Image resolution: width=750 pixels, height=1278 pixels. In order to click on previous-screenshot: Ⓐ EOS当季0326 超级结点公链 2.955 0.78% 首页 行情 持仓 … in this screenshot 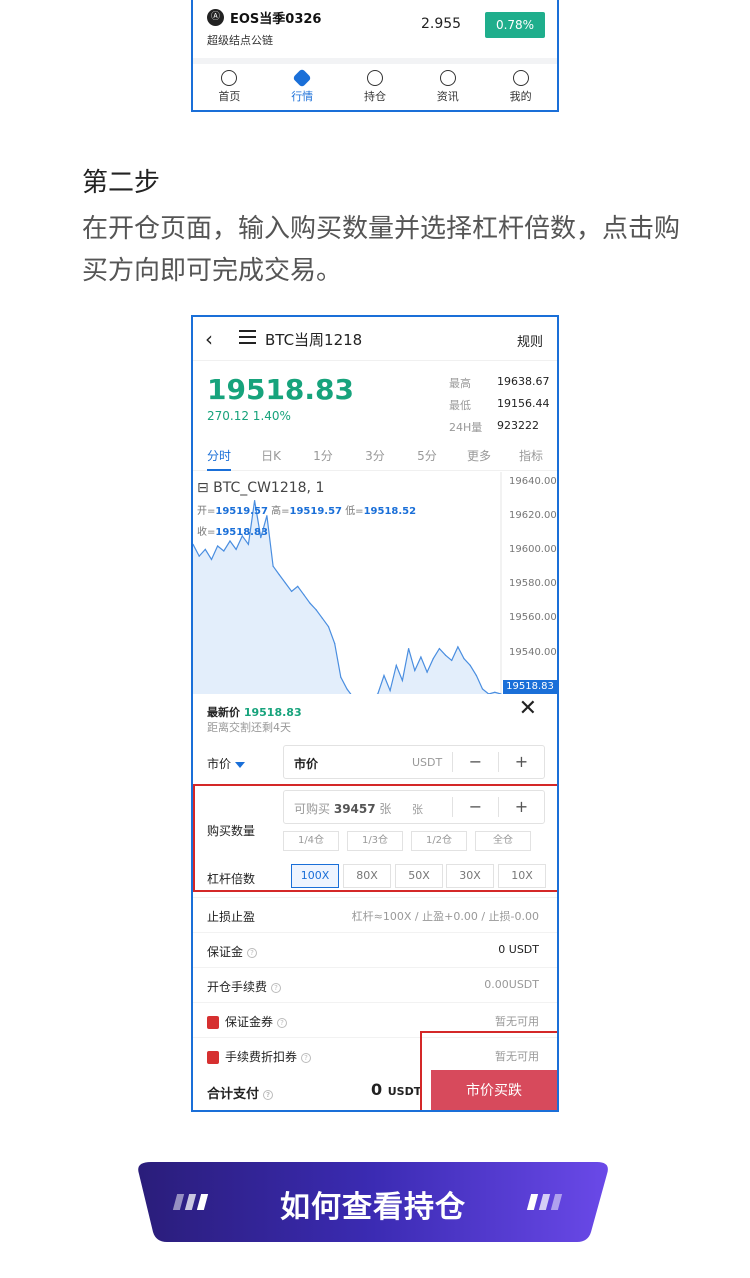, I will do `click(375, 56)`.